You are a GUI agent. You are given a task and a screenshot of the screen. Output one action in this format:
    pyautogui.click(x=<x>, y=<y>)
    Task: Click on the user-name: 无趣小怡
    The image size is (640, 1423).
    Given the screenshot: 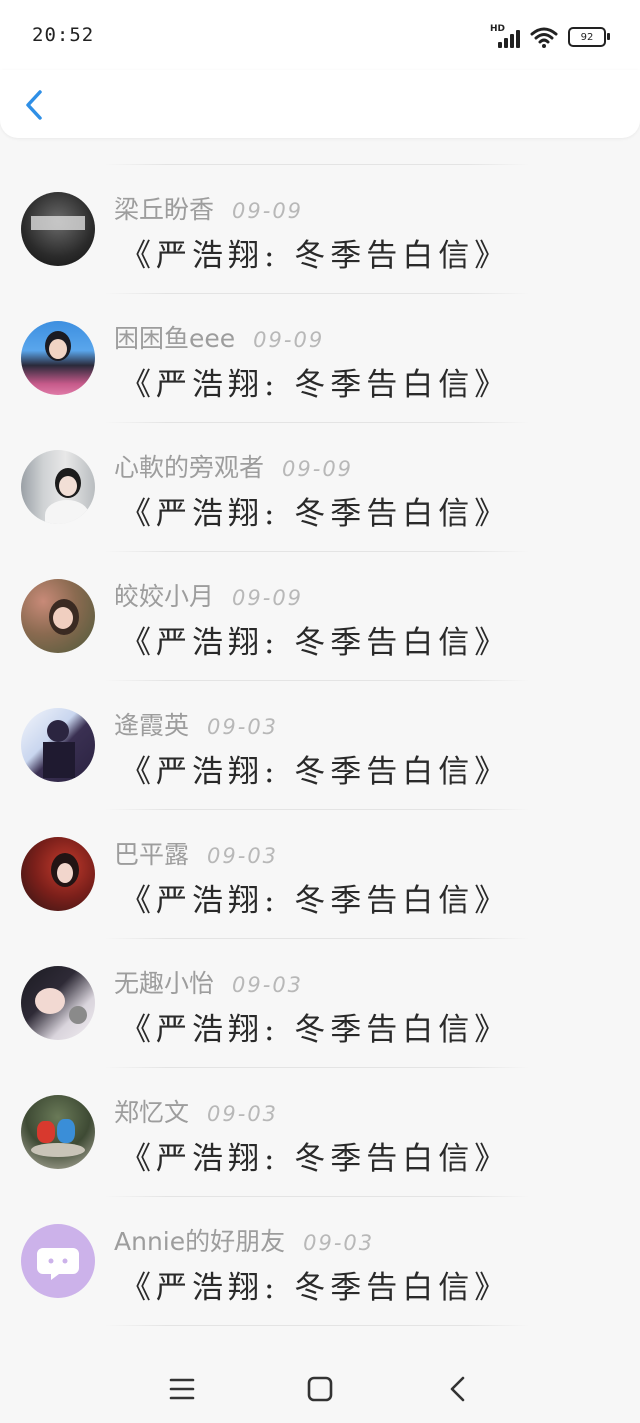 What is the action you would take?
    pyautogui.click(x=164, y=983)
    